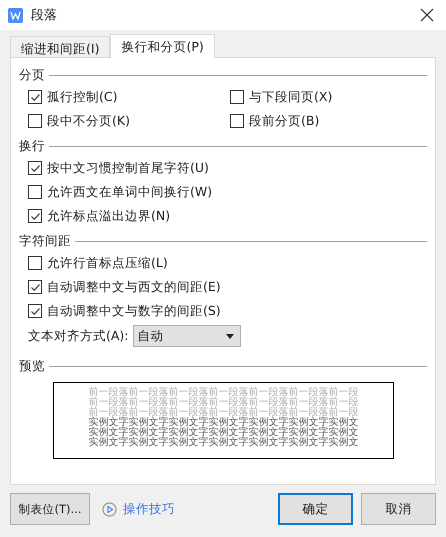  I want to click on alignment-dropdown: 自动, so click(186, 336).